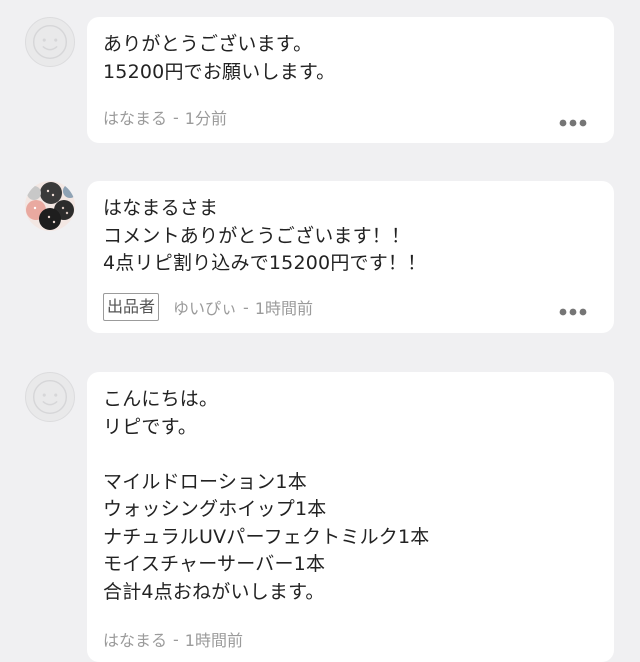 This screenshot has width=640, height=662. I want to click on comment-text: ありがとうございます。 15200円でお願いします。, so click(219, 58).